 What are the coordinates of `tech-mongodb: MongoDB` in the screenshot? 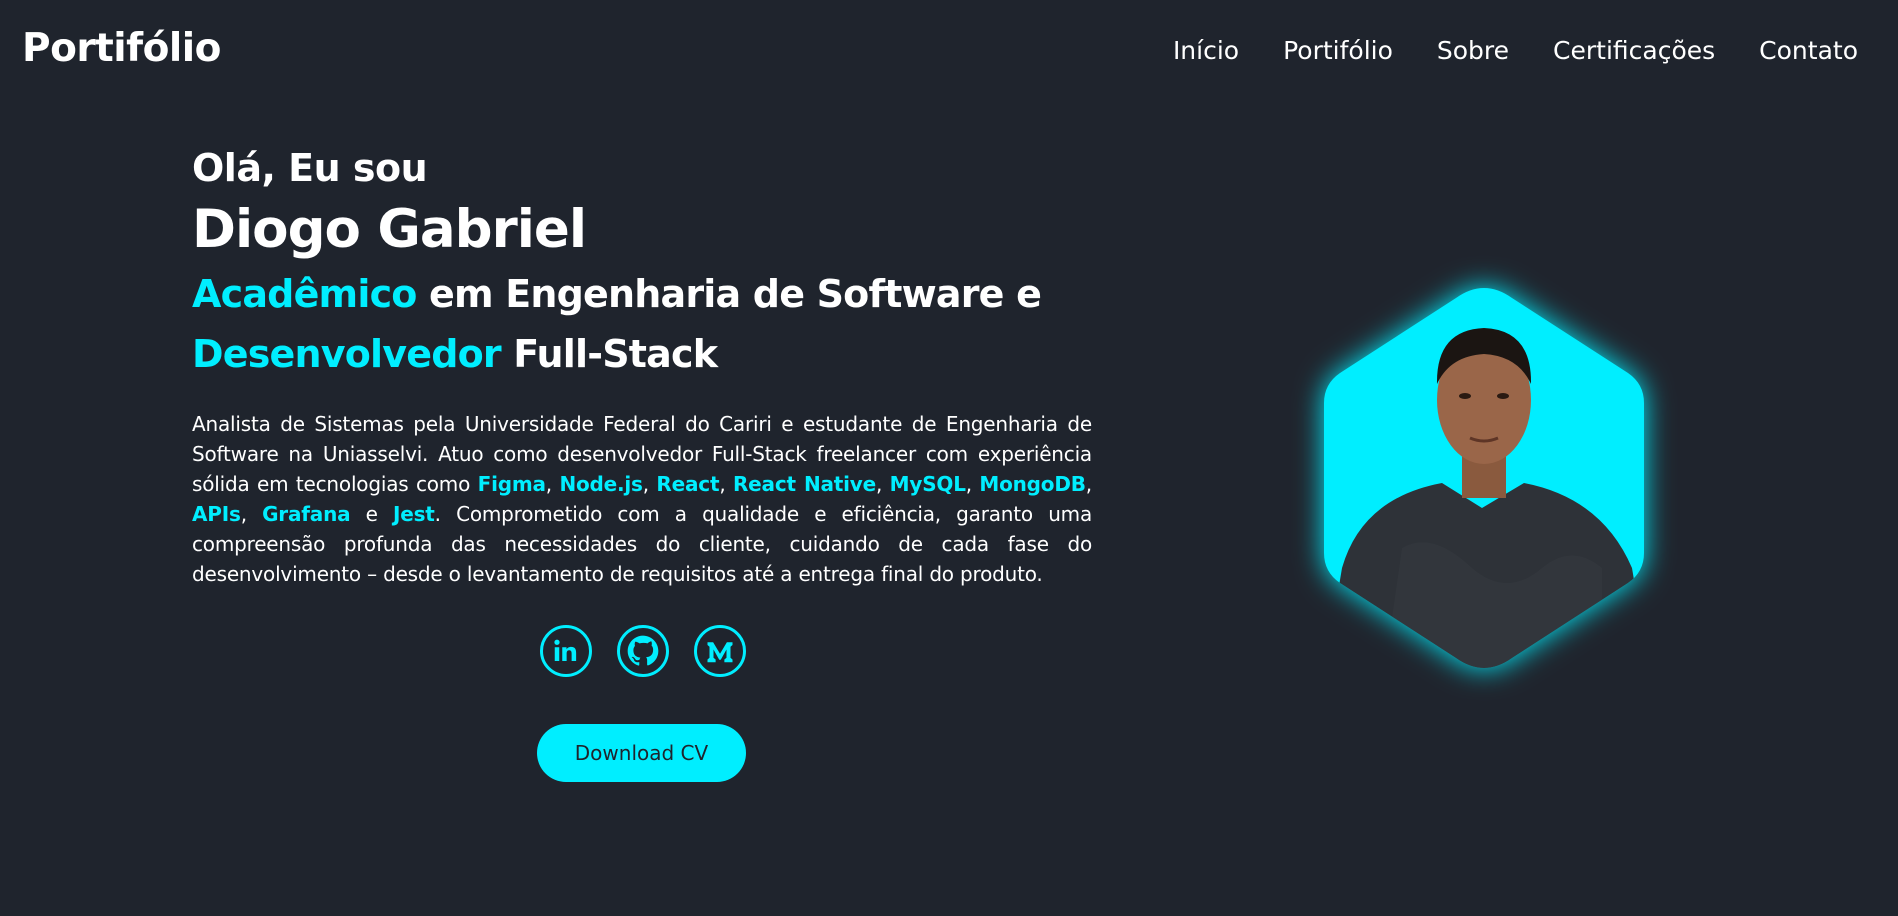 It's located at (1032, 484).